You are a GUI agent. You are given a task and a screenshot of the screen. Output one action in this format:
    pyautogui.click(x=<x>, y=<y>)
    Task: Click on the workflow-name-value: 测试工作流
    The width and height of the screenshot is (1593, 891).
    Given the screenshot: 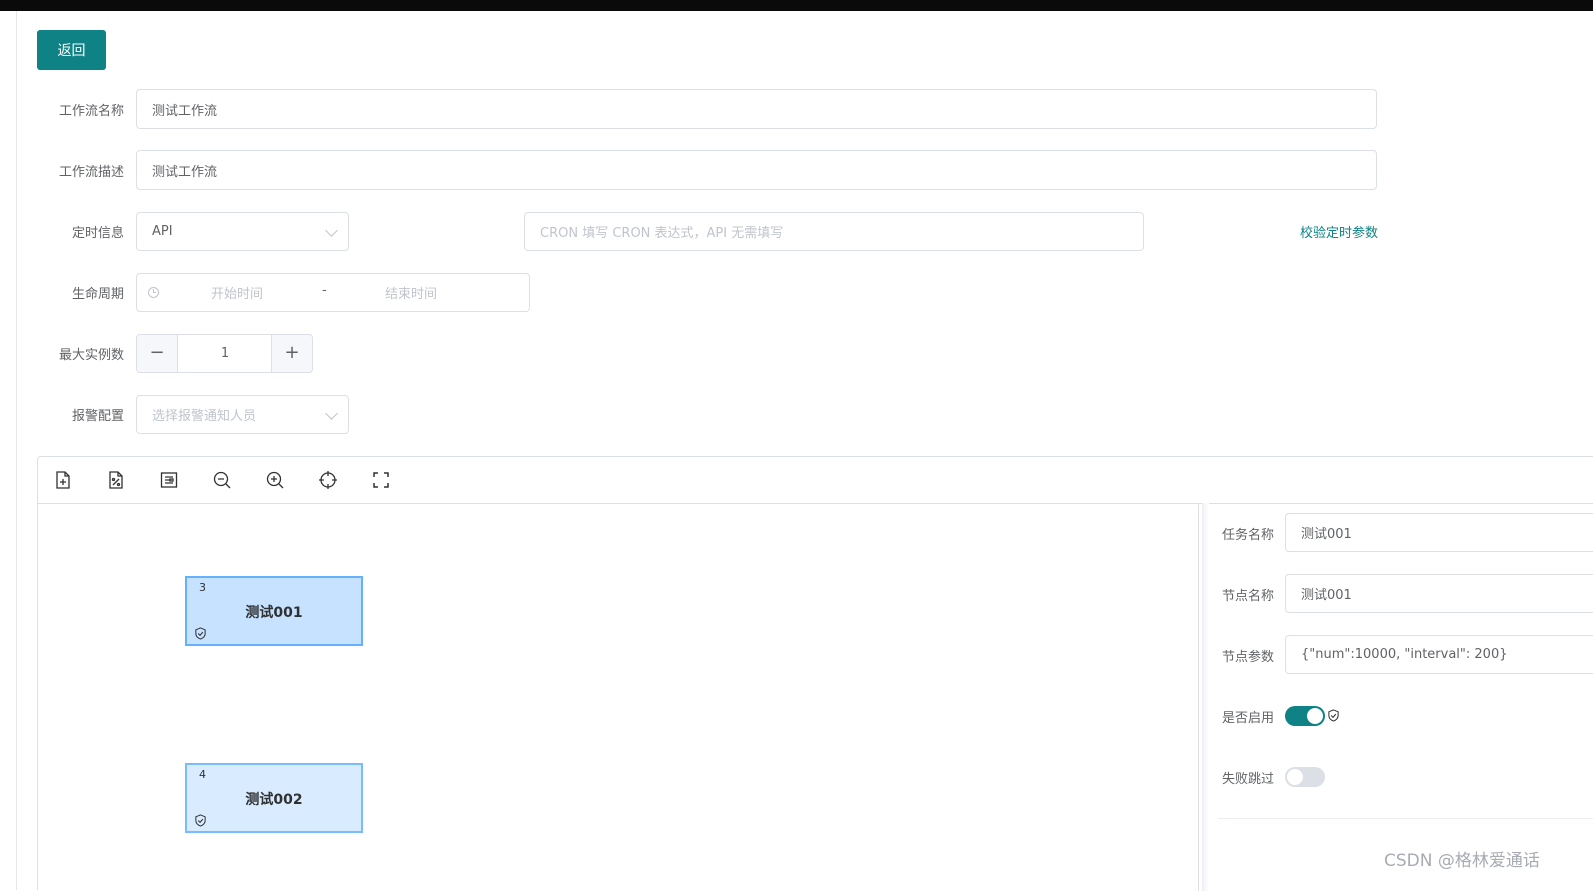 What is the action you would take?
    pyautogui.click(x=185, y=111)
    